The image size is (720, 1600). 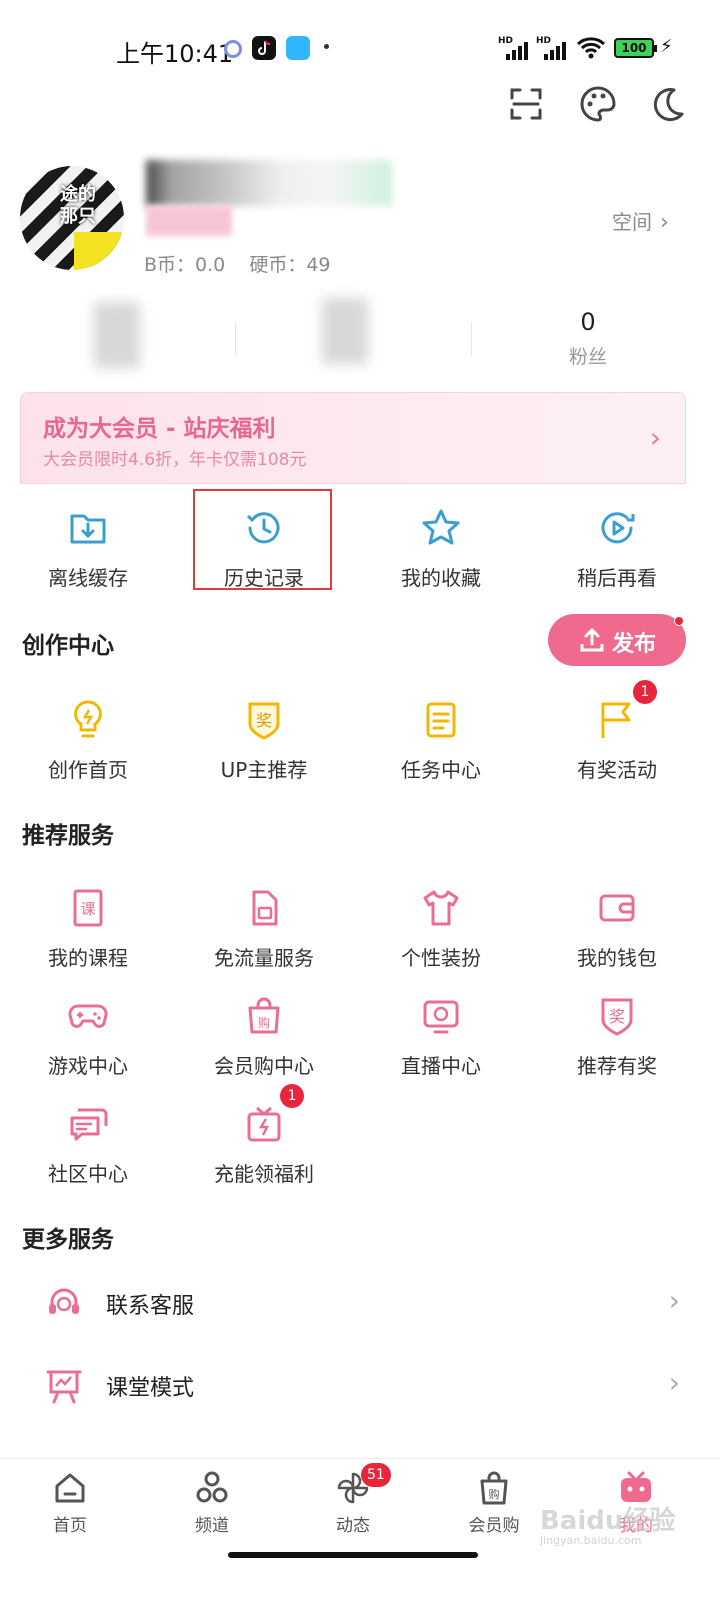 What do you see at coordinates (189, 221) in the screenshot?
I see `vip-badge-blurred` at bounding box center [189, 221].